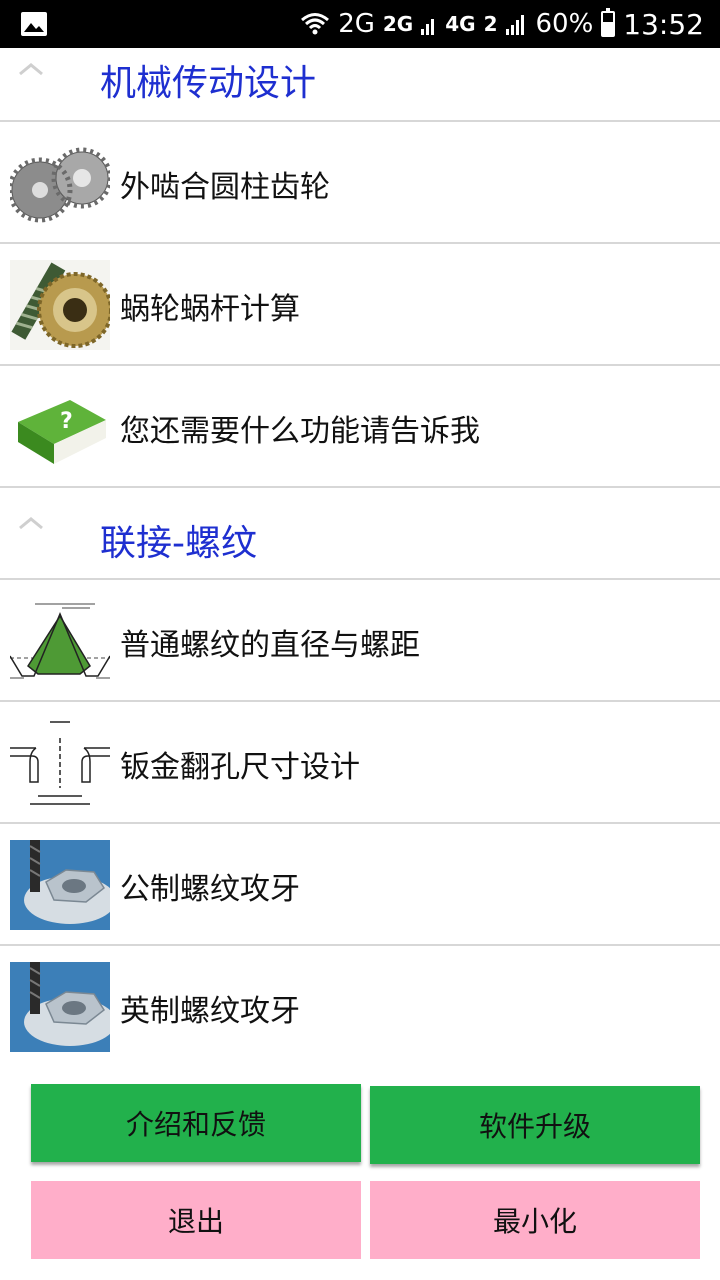 This screenshot has height=1280, width=720. I want to click on list-item: 钣金翻孔尺寸设计, so click(360, 763).